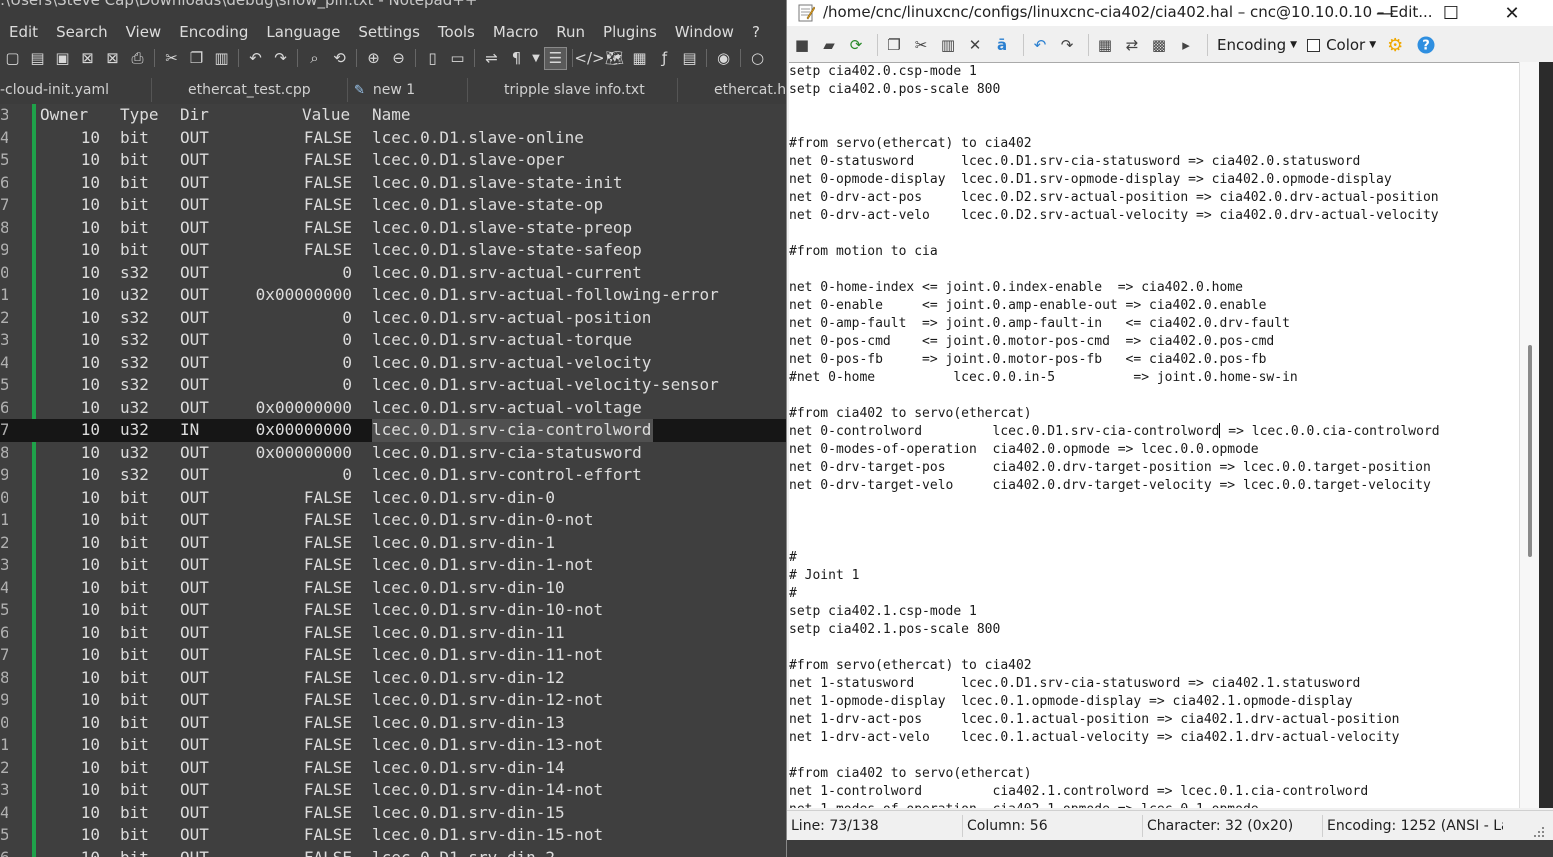  Describe the element at coordinates (1053, 825) in the screenshot. I see `status-column: Column: 56` at that location.